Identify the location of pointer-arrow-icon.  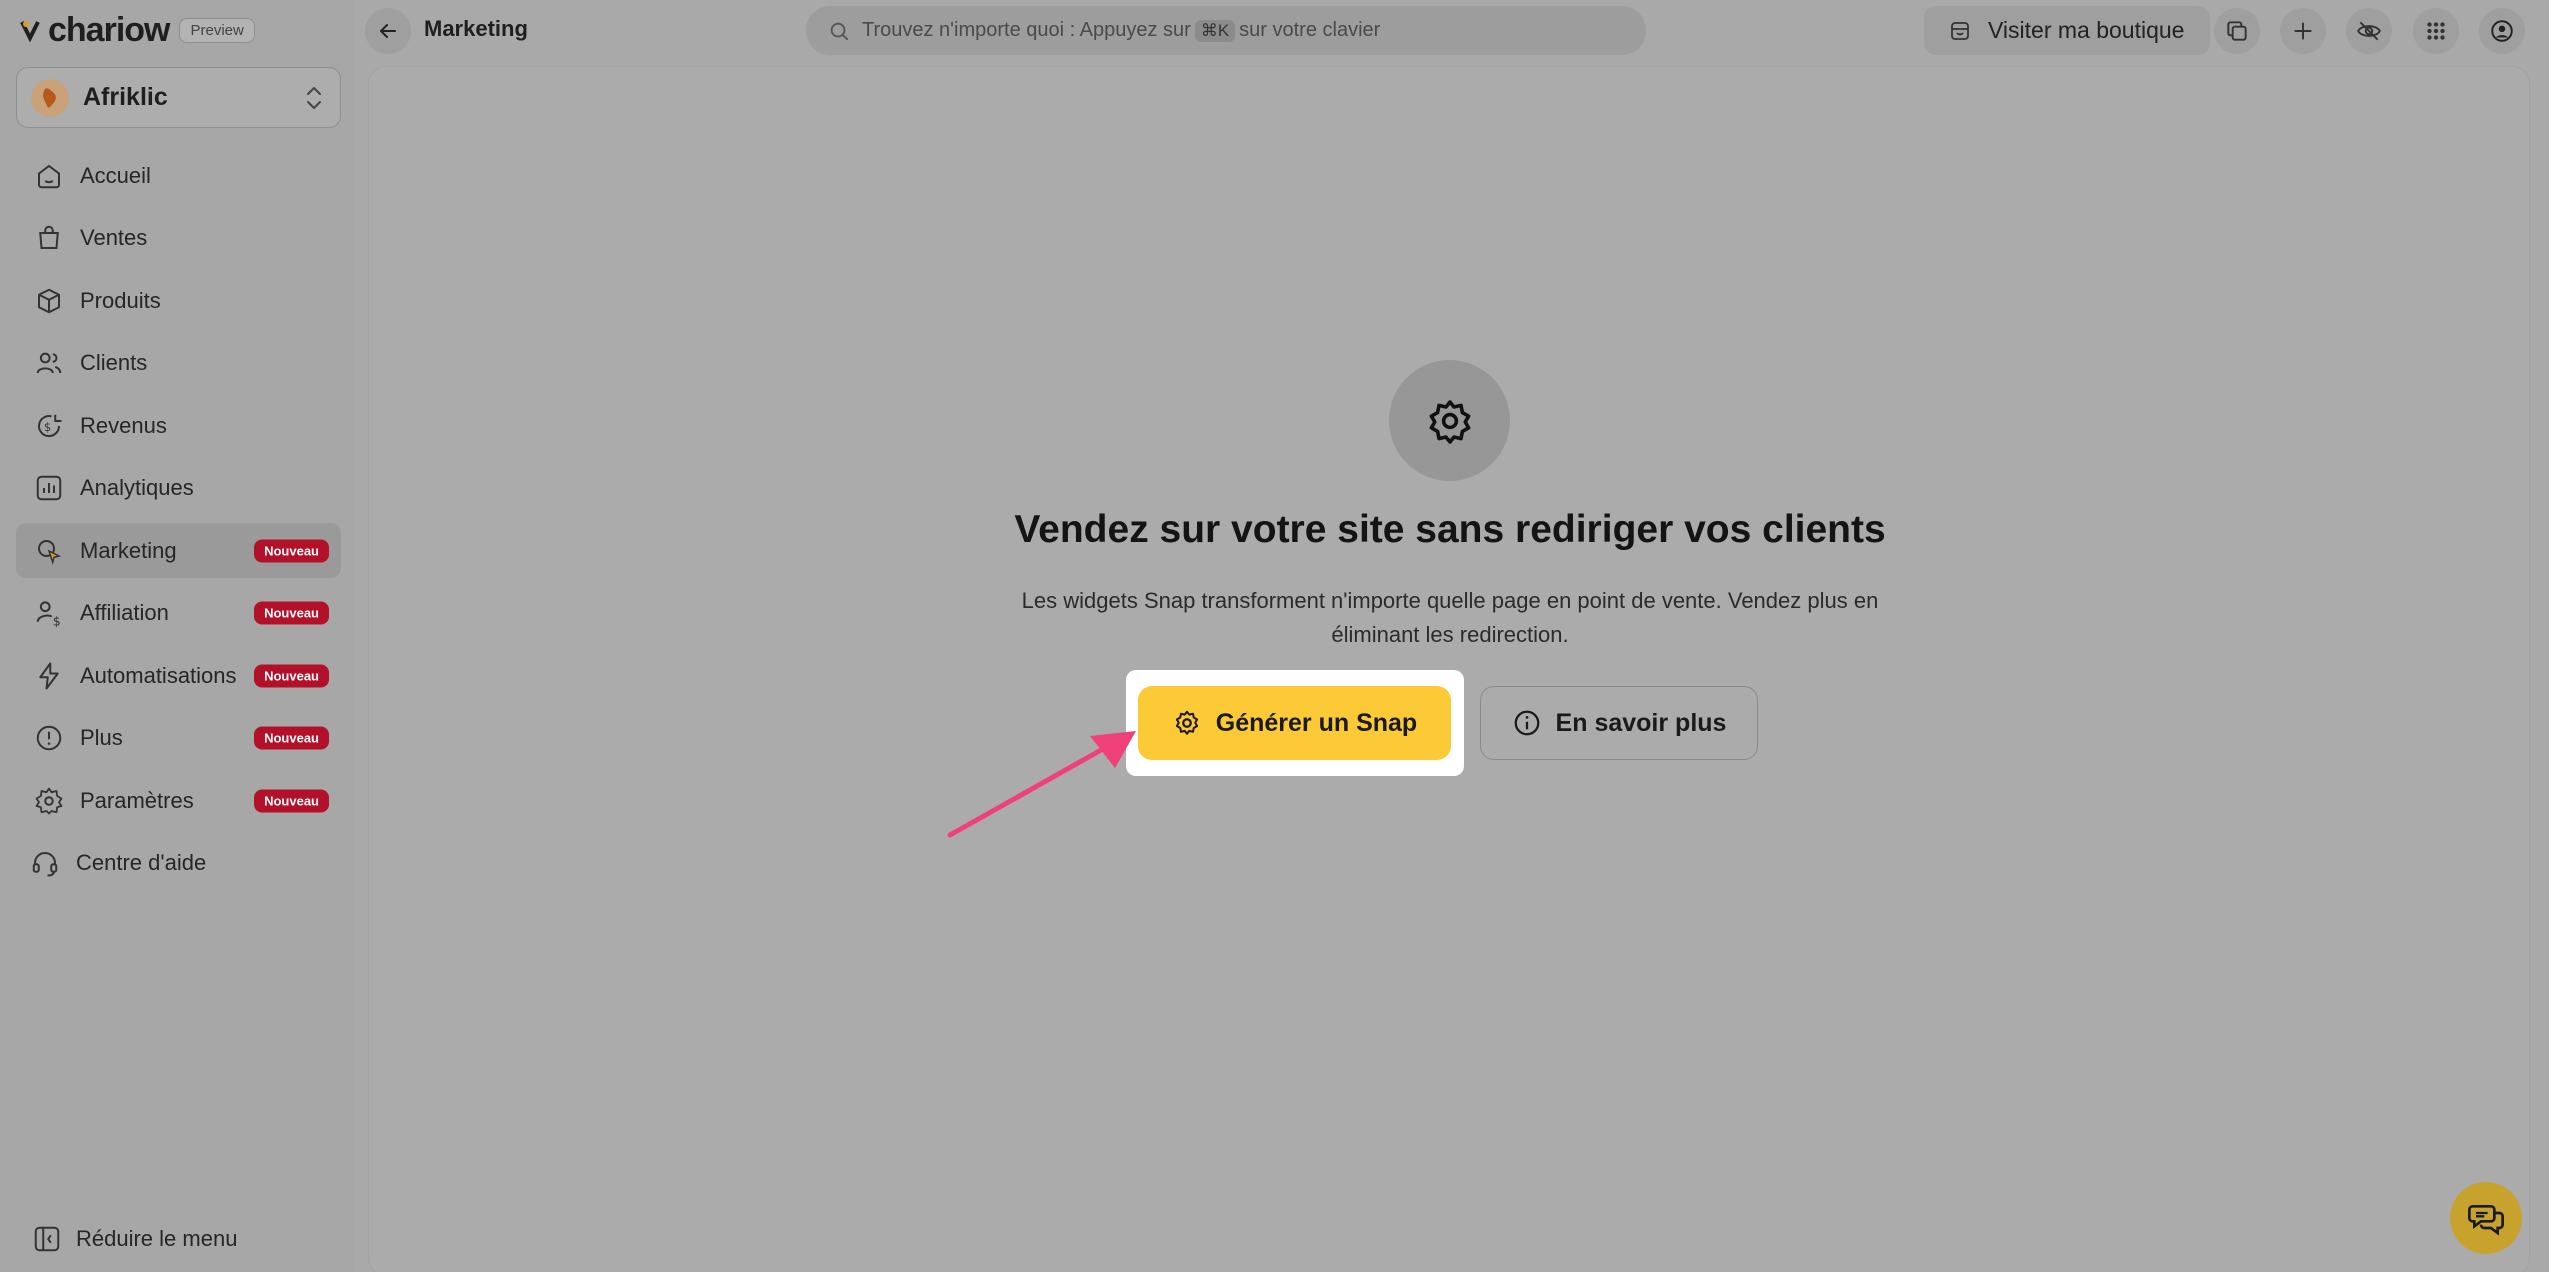
(1041, 784).